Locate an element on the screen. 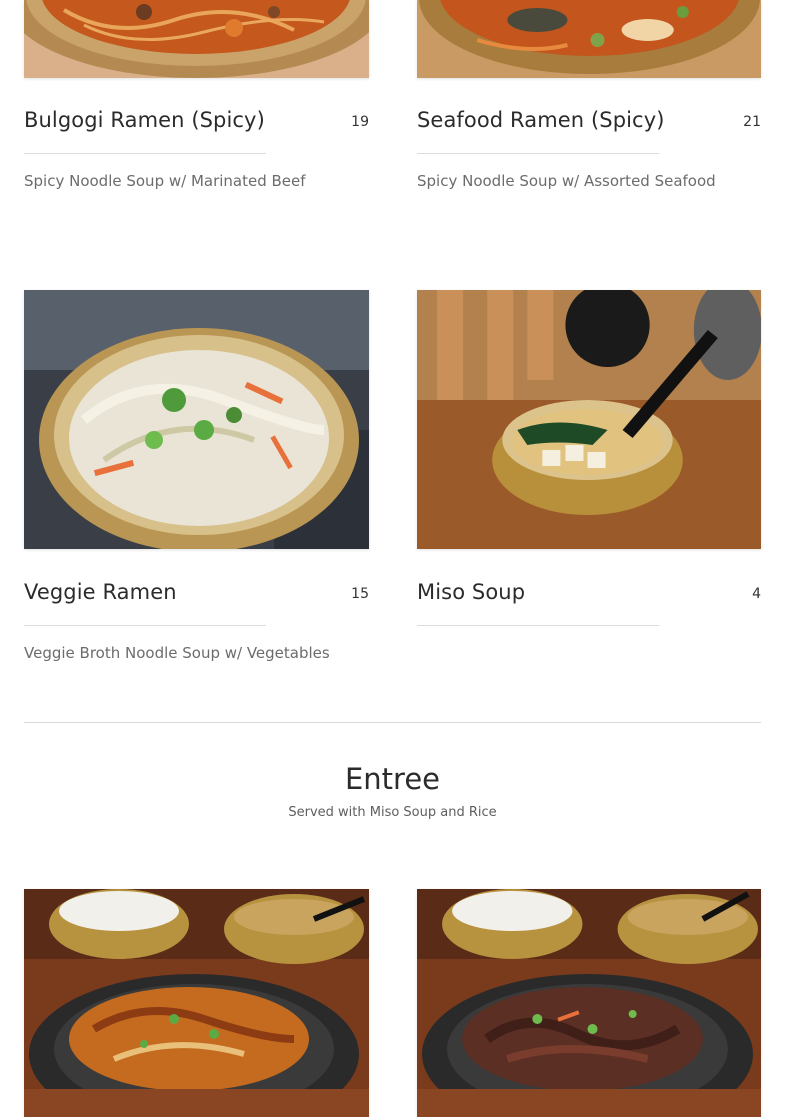  item-name: Veggie Ramen is located at coordinates (100, 592).